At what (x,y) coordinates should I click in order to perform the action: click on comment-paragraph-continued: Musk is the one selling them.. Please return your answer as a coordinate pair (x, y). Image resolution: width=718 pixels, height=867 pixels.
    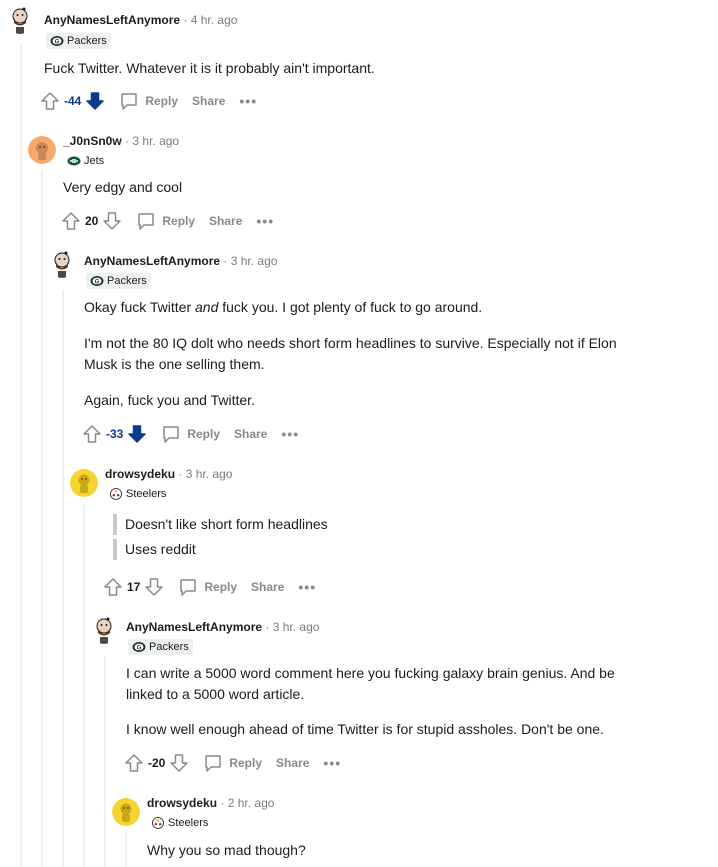
    Looking at the image, I should click on (174, 364).